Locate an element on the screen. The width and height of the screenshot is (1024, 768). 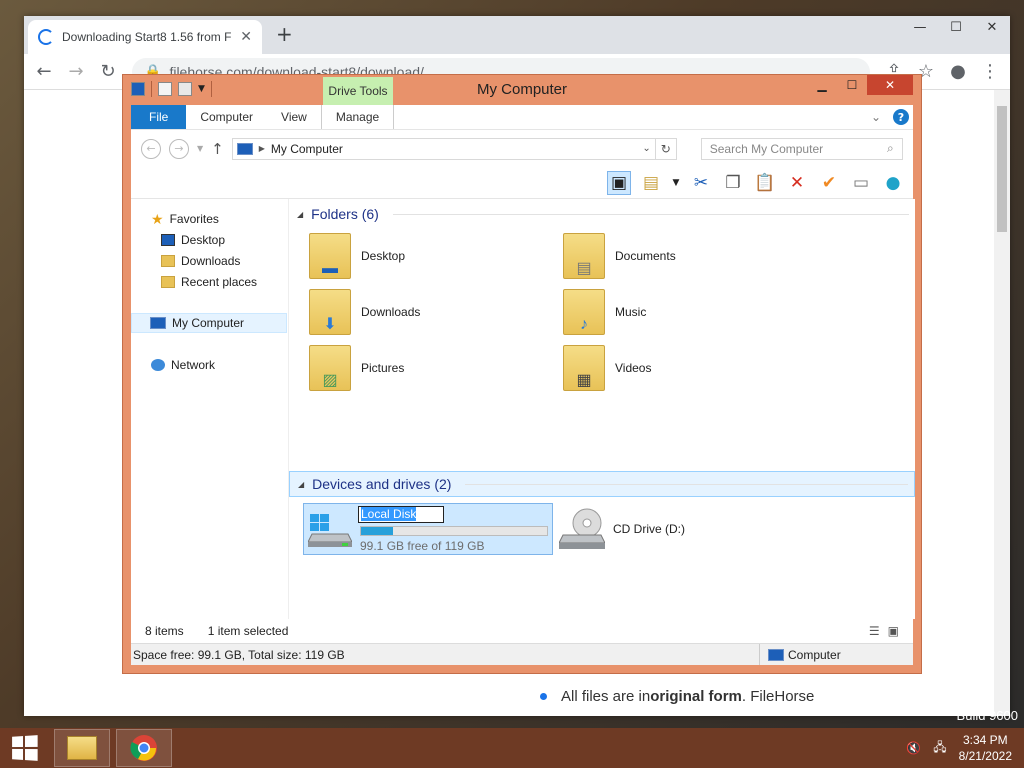
folders-group-header: ◢ Folders (6) is located at coordinates (602, 214).